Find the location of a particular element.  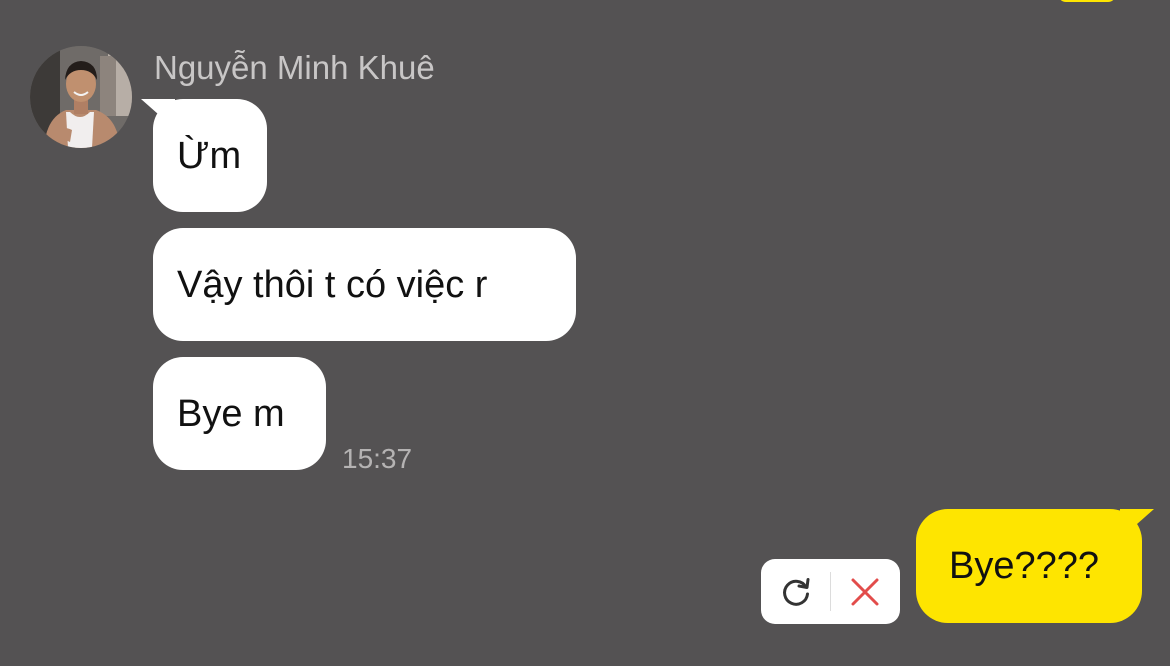

close-icon is located at coordinates (865, 591).